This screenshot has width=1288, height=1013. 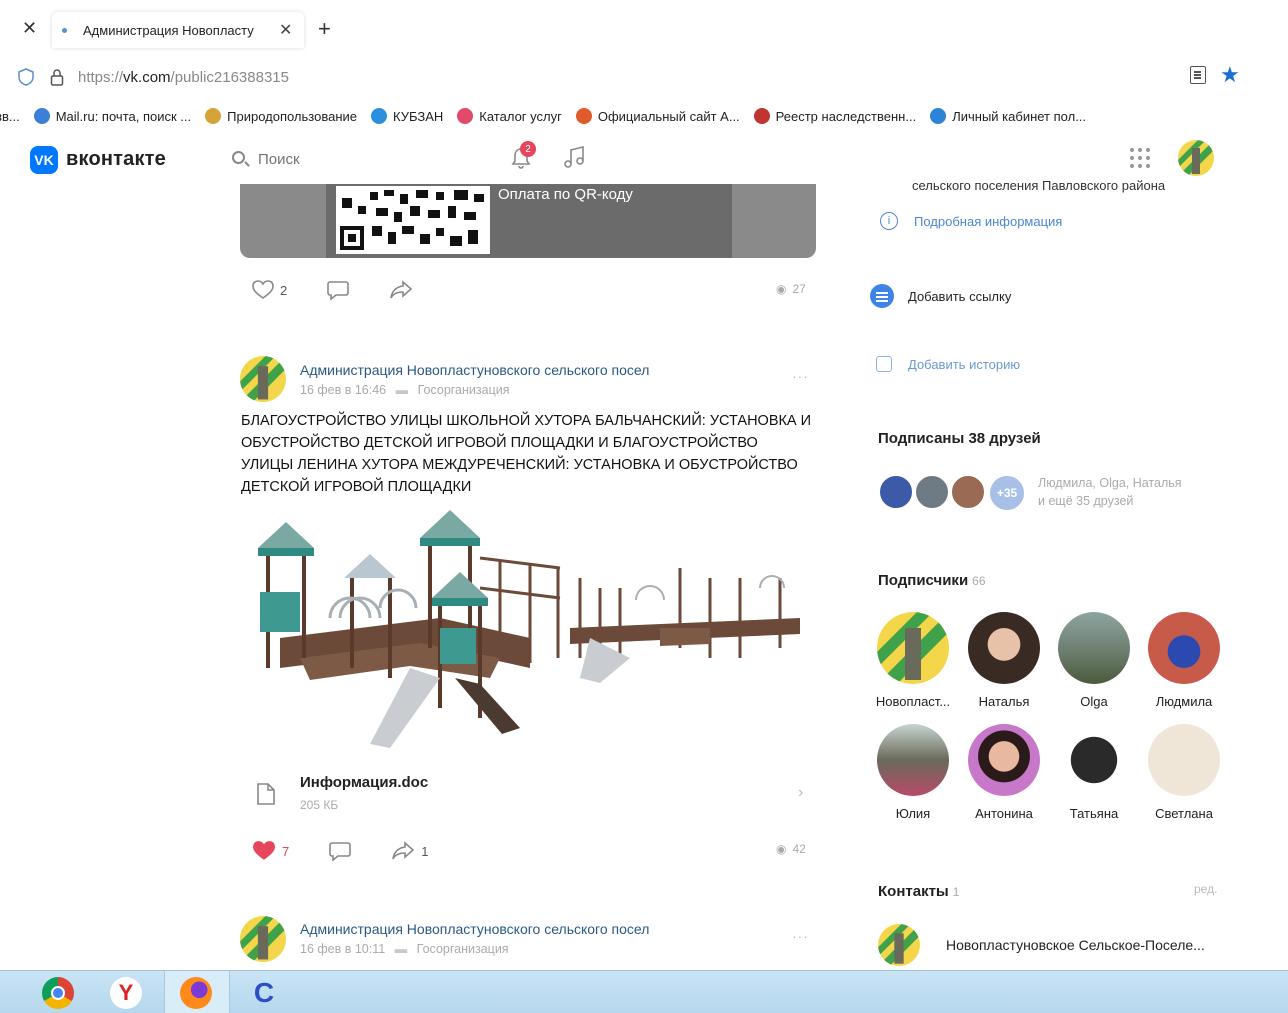 What do you see at coordinates (413, 220) in the screenshot?
I see `qr-code-icon` at bounding box center [413, 220].